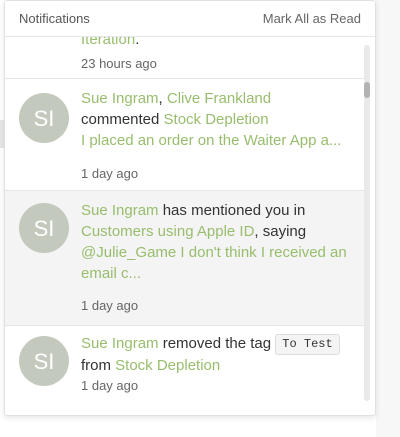  What do you see at coordinates (219, 98) in the screenshot?
I see `user-link: Clive Frankland` at bounding box center [219, 98].